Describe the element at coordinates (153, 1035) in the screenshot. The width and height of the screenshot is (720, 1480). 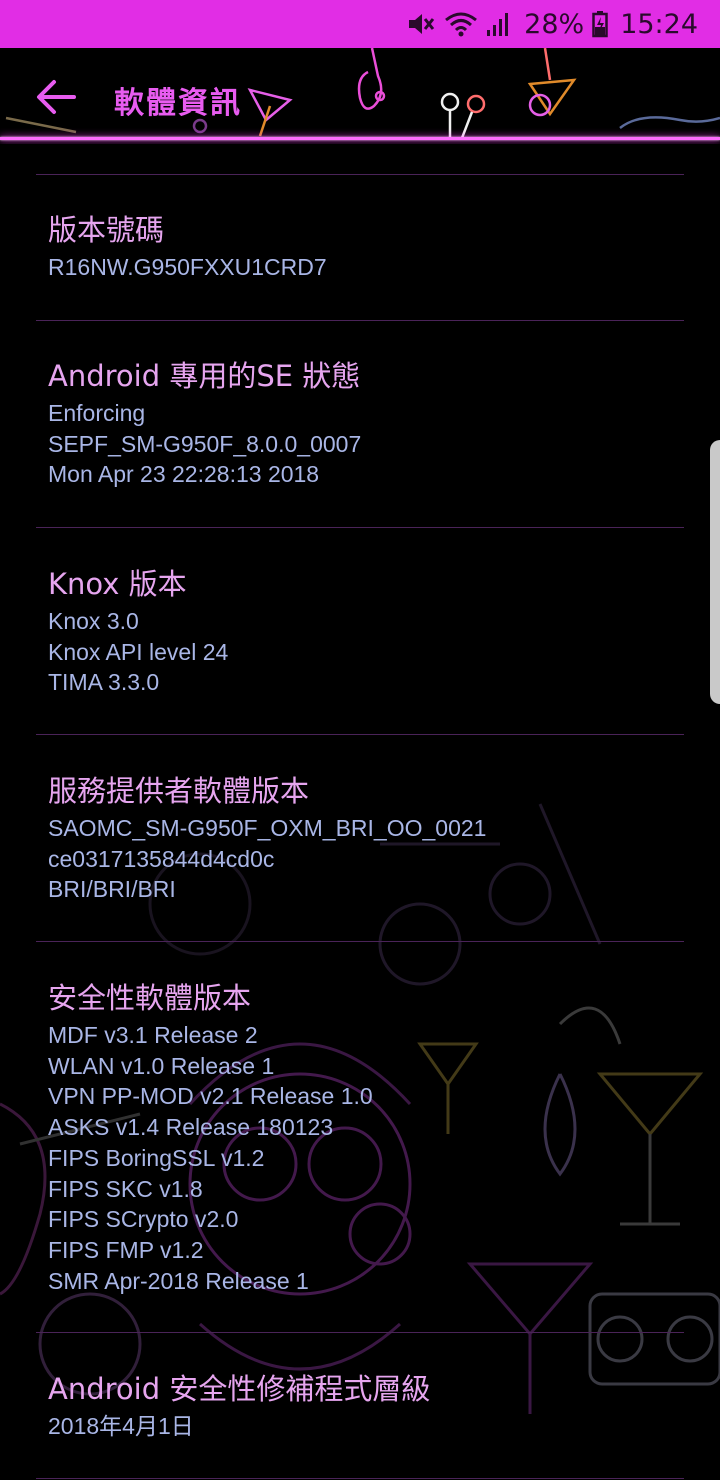
I see `item-value: MDF v3.1 Release 2` at that location.